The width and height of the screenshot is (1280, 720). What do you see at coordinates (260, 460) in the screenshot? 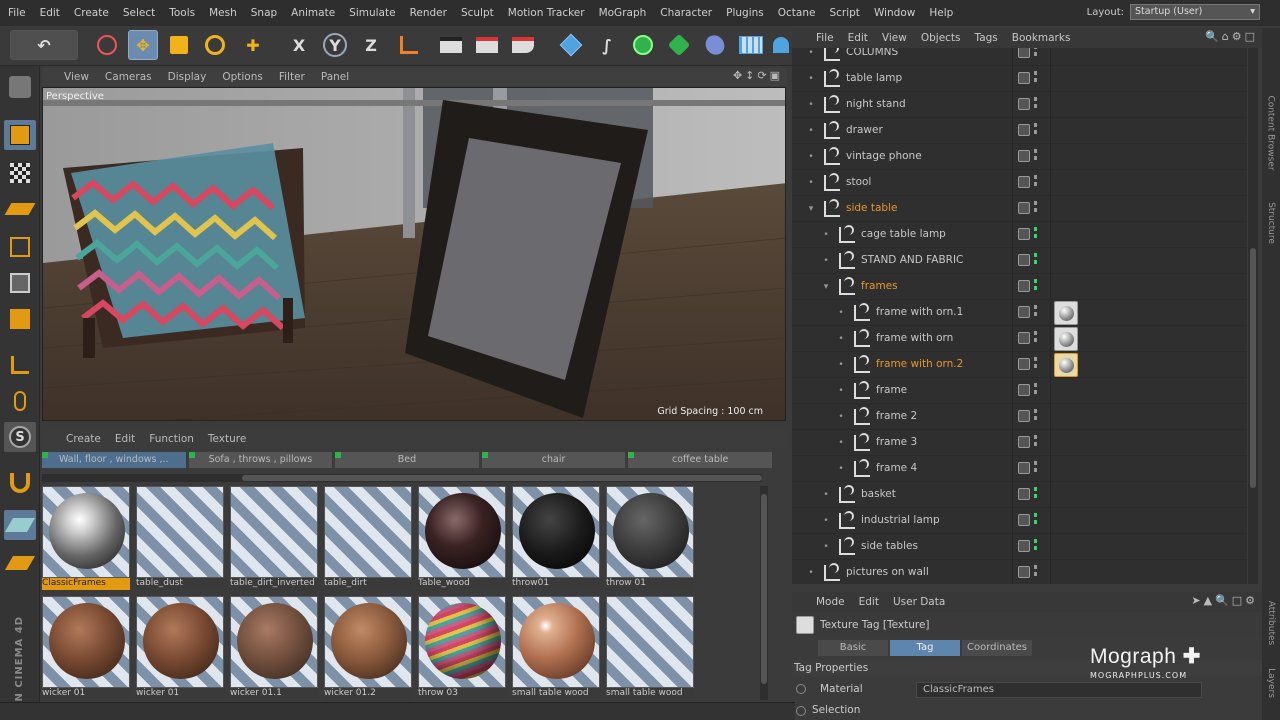
I see `material-layer-tab: Sofa , throws , pillows` at bounding box center [260, 460].